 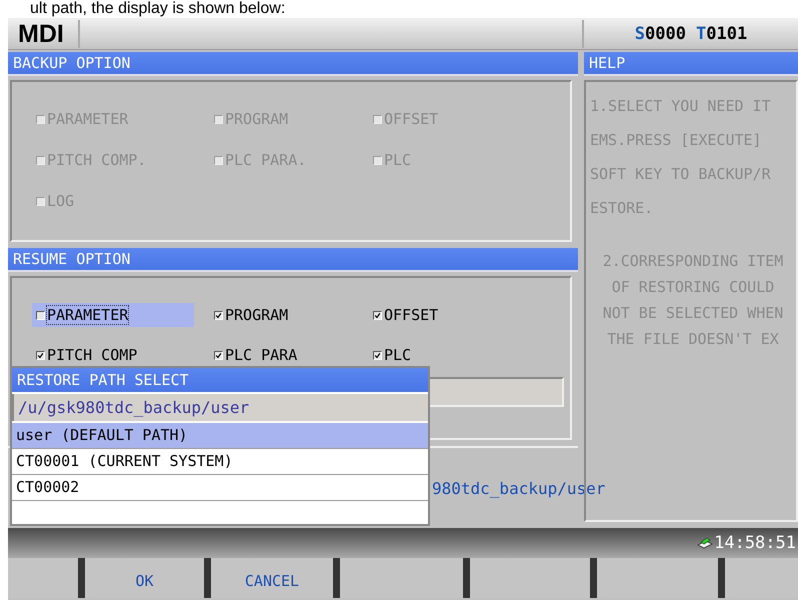 What do you see at coordinates (220, 380) in the screenshot?
I see `dialog-title: RESTORE PATH SELECT` at bounding box center [220, 380].